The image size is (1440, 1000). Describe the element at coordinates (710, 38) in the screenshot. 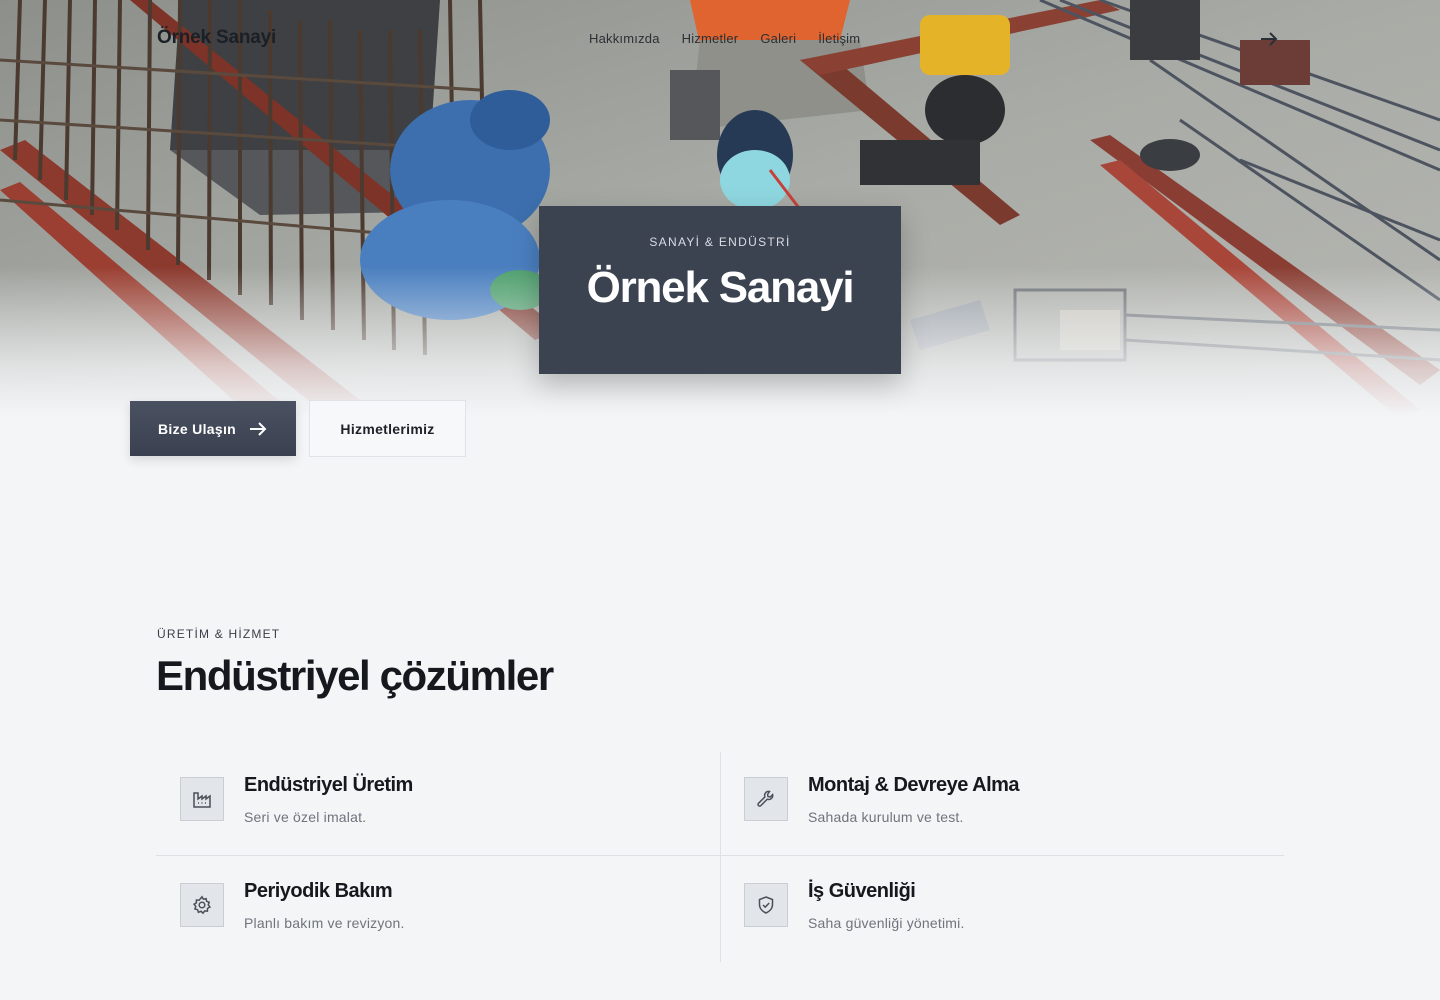

I see `nav-link-services: Hizmetler` at that location.